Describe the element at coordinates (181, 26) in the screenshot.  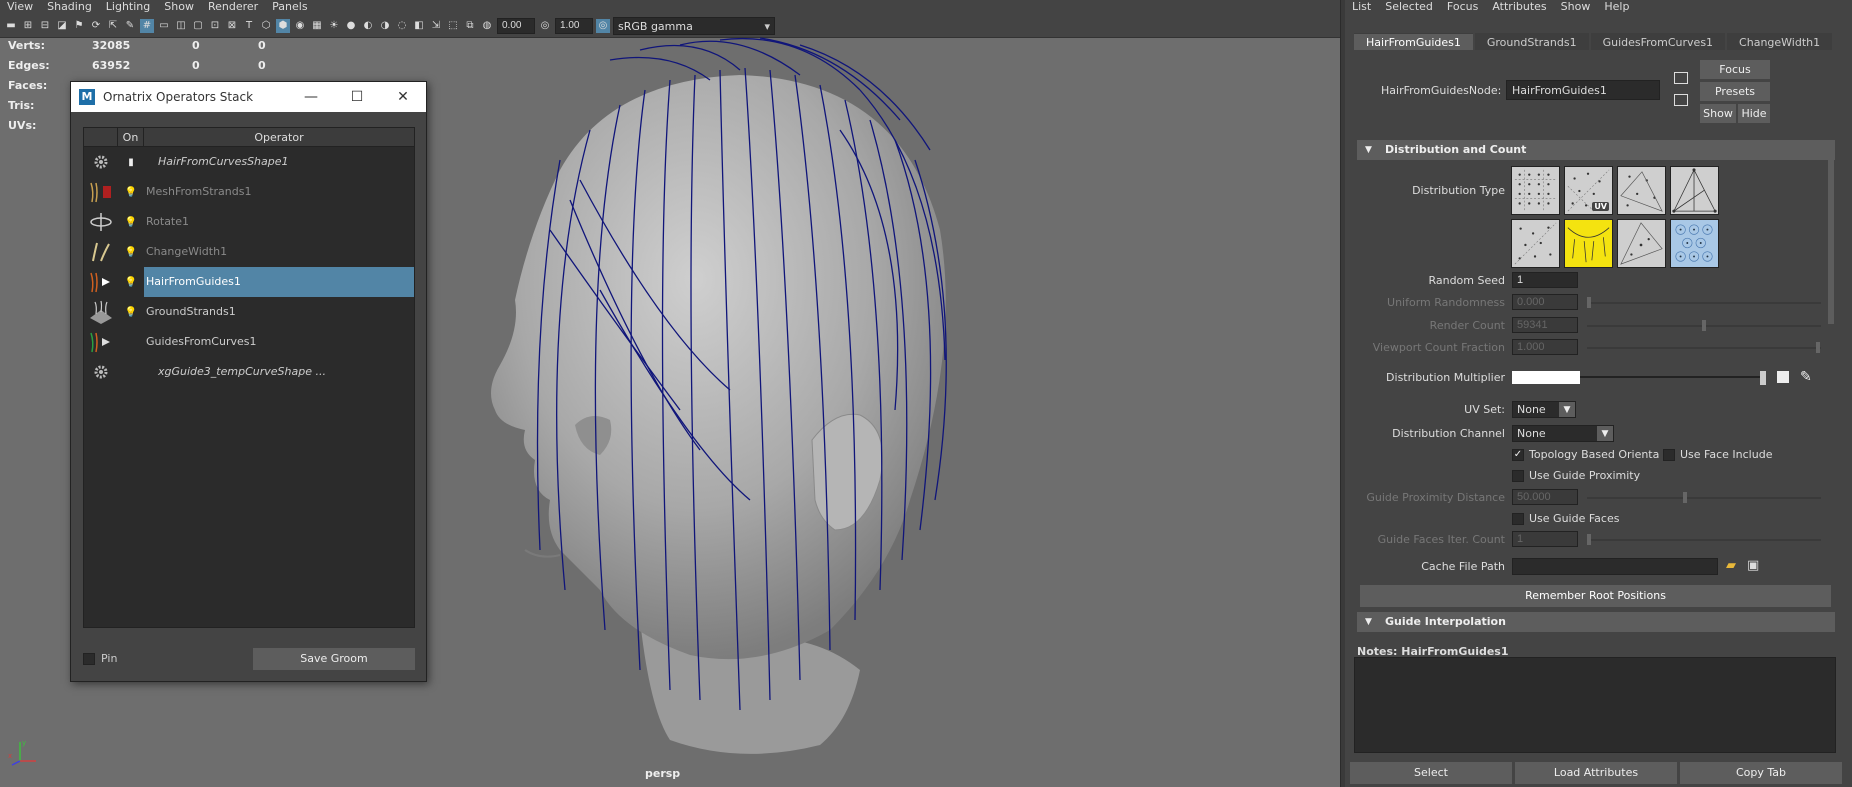
I see `resolution-gate-icon: ◫` at that location.